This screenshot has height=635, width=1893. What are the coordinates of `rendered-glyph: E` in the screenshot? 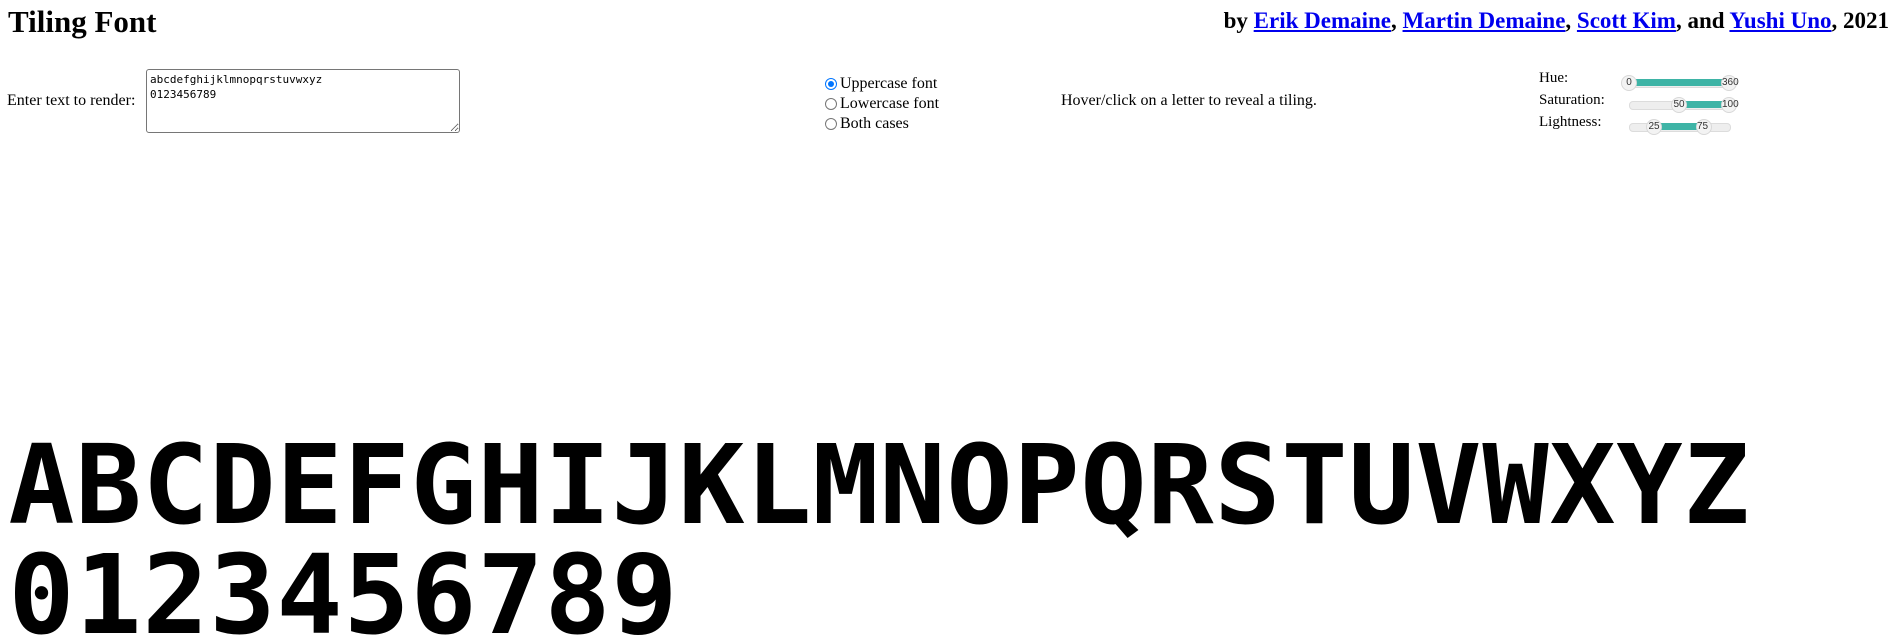 It's located at (309, 485).